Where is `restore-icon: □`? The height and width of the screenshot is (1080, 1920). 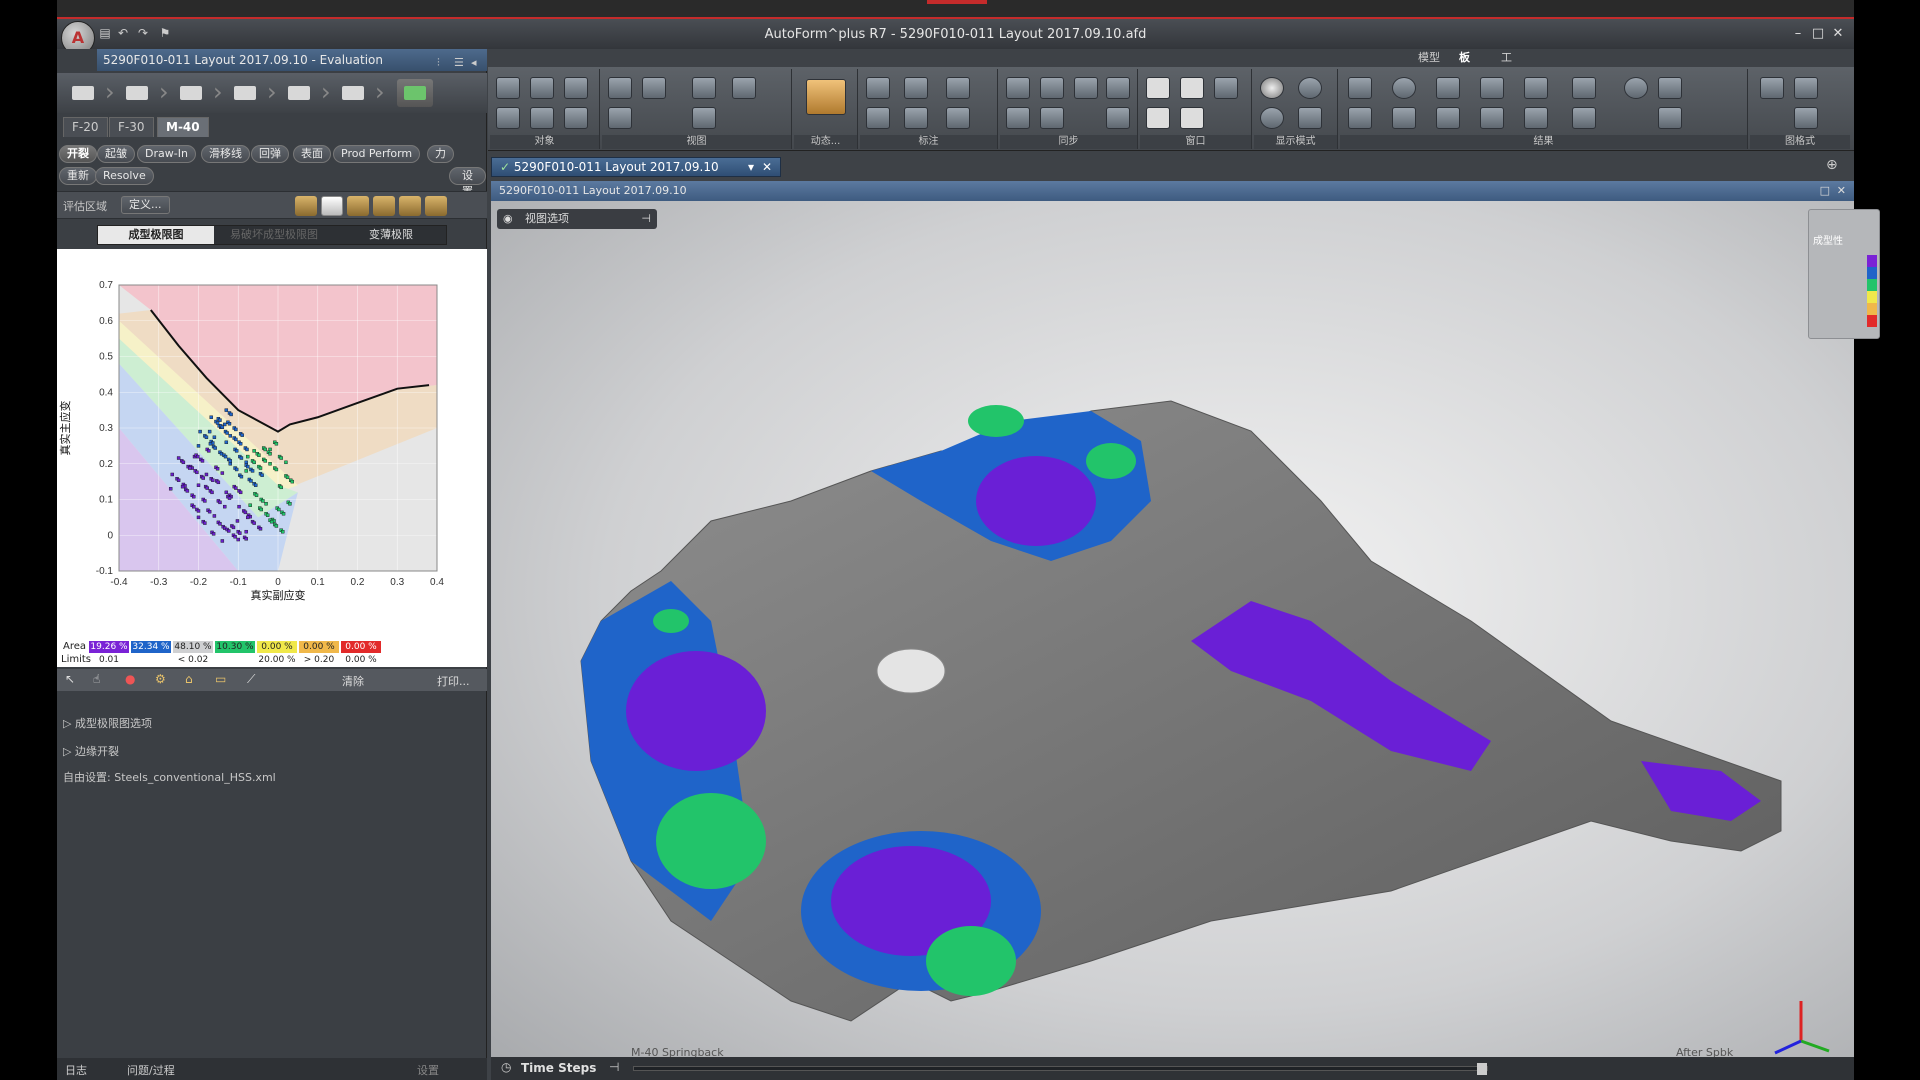
restore-icon: □ is located at coordinates (1825, 191).